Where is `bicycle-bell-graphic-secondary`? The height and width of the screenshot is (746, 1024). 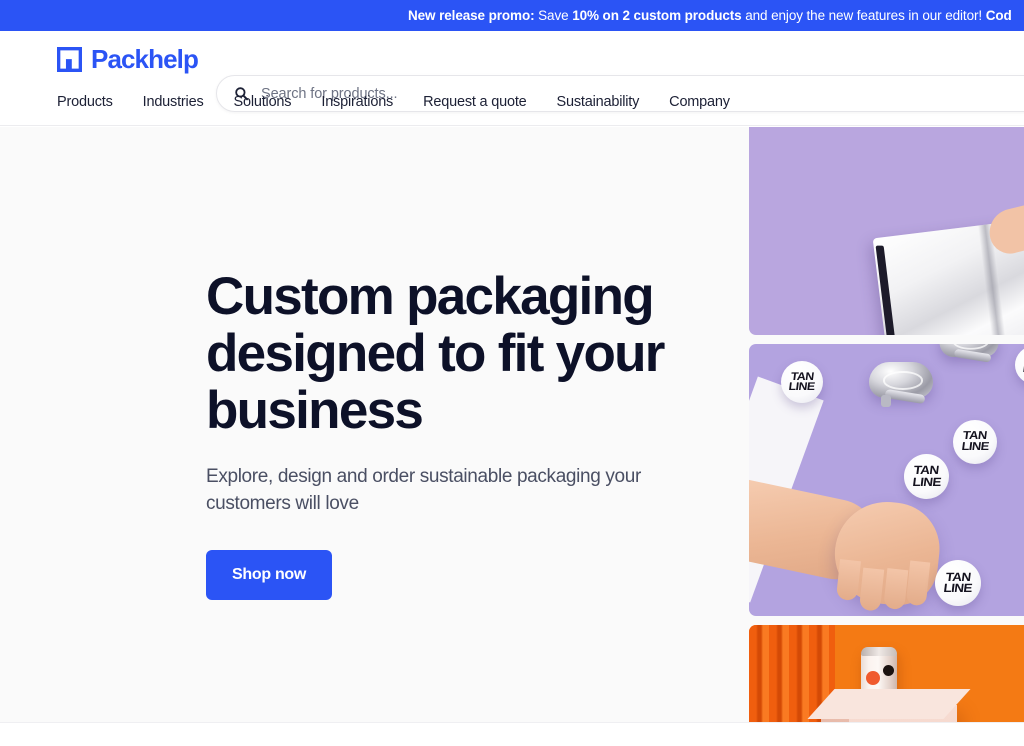
bicycle-bell-graphic-secondary is located at coordinates (969, 356).